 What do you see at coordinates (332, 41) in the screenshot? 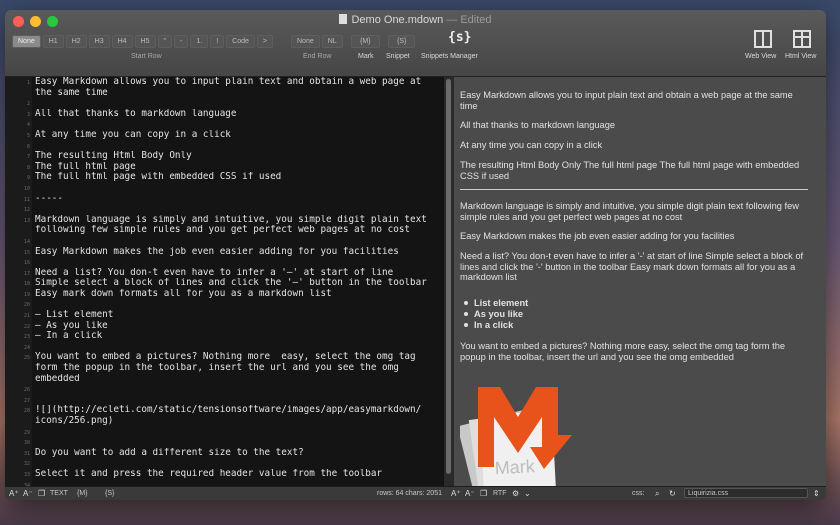
I see `end-row-nl-button: NL` at bounding box center [332, 41].